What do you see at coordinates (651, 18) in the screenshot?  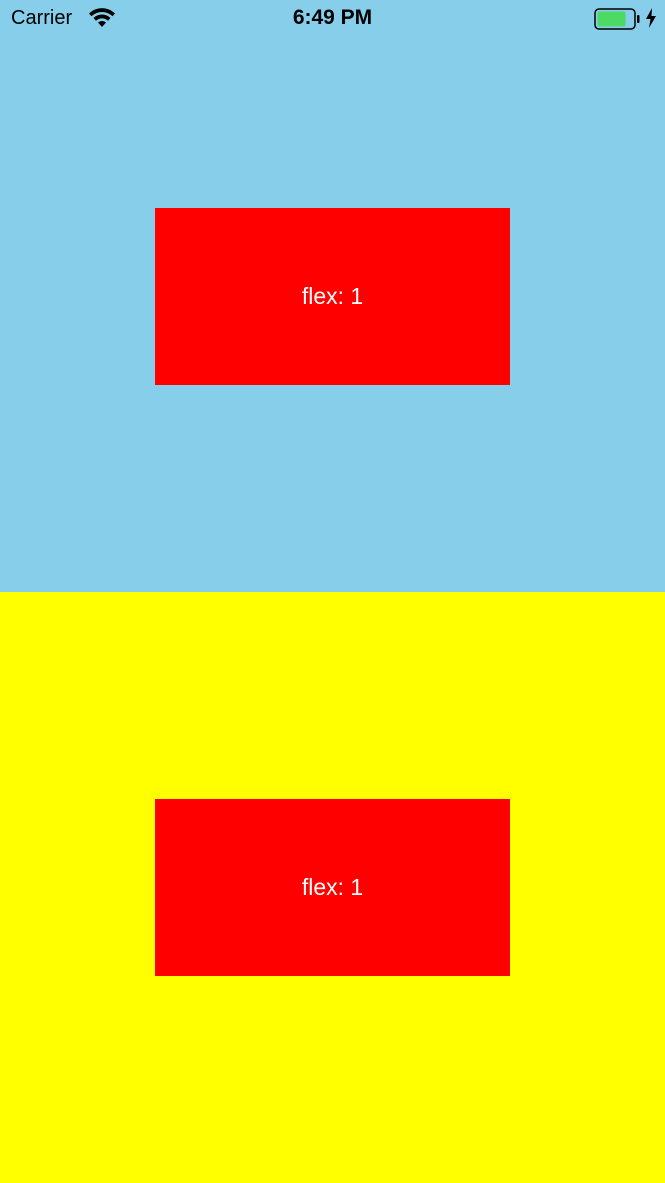 I see `charging-bolt-icon` at bounding box center [651, 18].